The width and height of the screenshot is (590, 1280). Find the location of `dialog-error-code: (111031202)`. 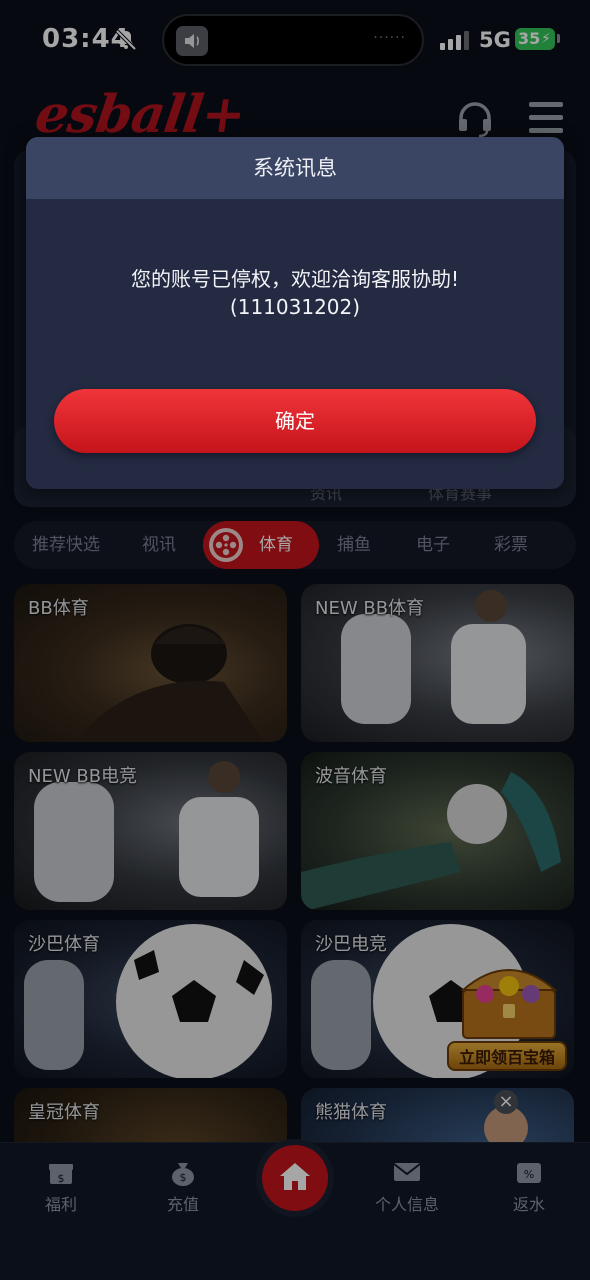

dialog-error-code: (111031202) is located at coordinates (295, 307).